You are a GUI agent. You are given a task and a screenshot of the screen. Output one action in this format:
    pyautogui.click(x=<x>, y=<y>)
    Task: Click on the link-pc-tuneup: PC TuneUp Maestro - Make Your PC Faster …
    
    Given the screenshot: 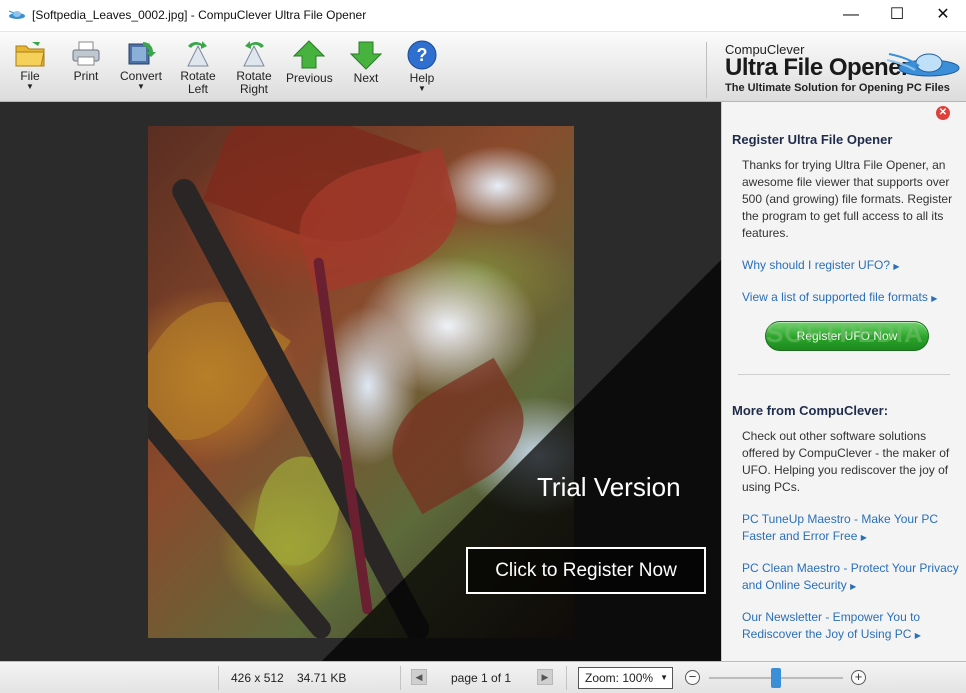 What is the action you would take?
    pyautogui.click(x=851, y=528)
    